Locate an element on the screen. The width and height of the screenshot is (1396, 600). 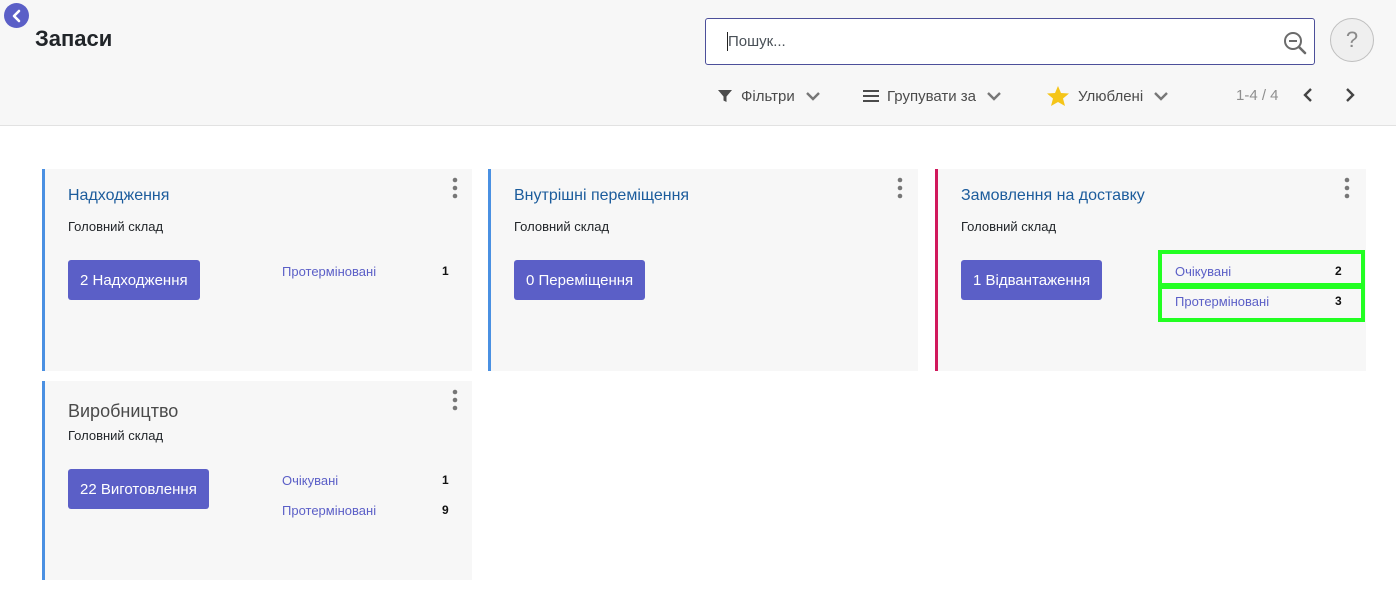
filters-dropdown: Фільтри is located at coordinates (769, 96).